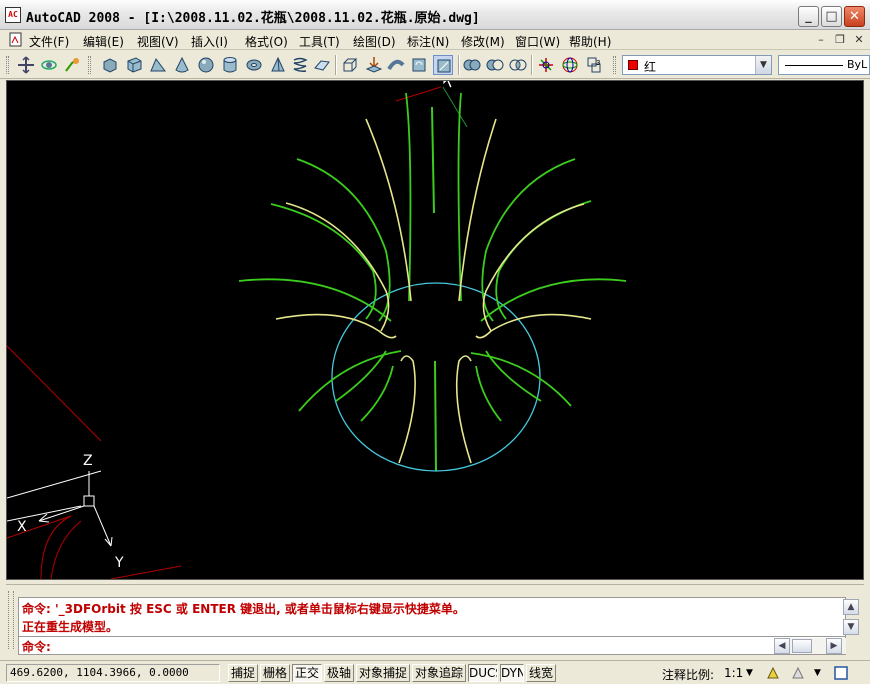 This screenshot has height=684, width=870. What do you see at coordinates (840, 40) in the screenshot?
I see `doc-restore-button: ❐` at bounding box center [840, 40].